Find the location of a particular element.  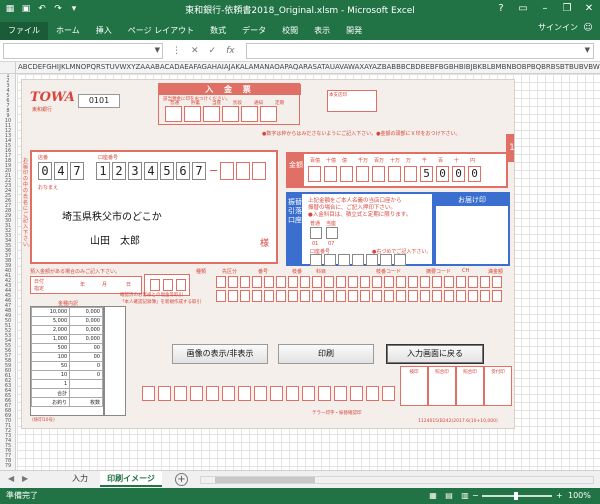

amount-label: 金額 is located at coordinates (296, 170).